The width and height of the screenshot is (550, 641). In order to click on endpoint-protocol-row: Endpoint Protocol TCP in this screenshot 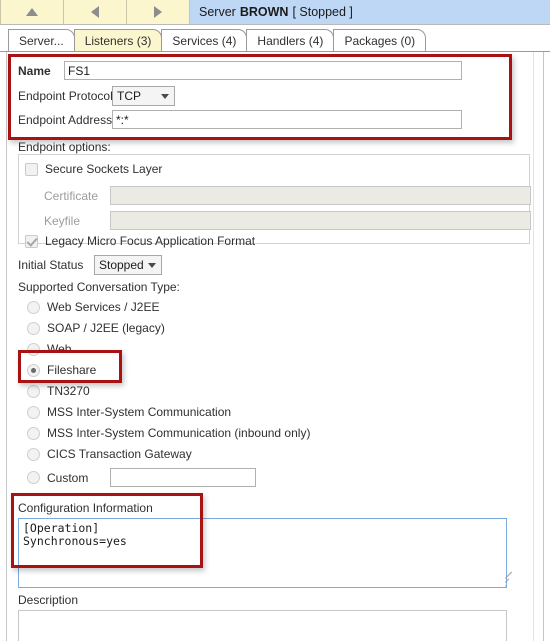, I will do `click(96, 96)`.